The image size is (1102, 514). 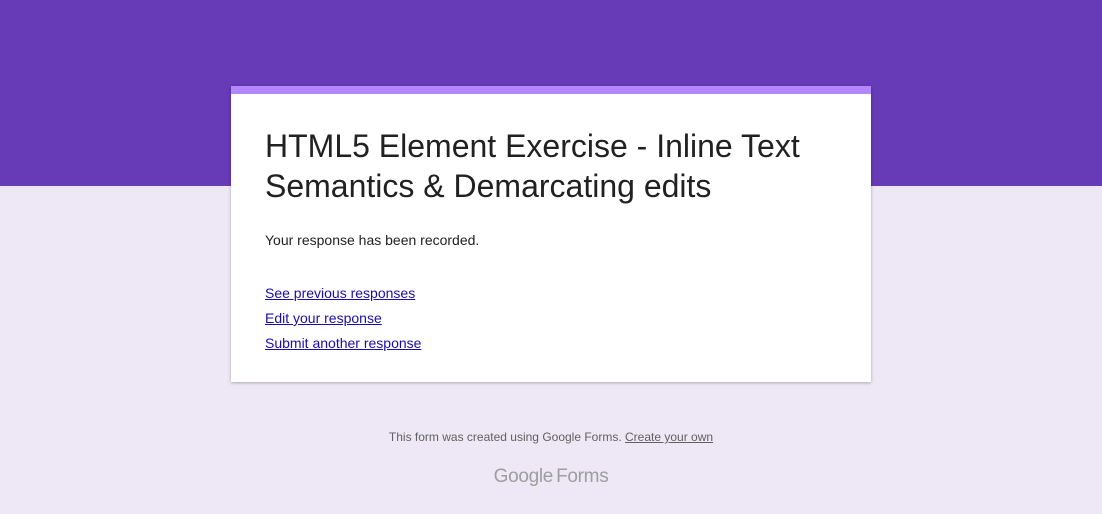 I want to click on create-your-own-link: Create your own, so click(x=669, y=437).